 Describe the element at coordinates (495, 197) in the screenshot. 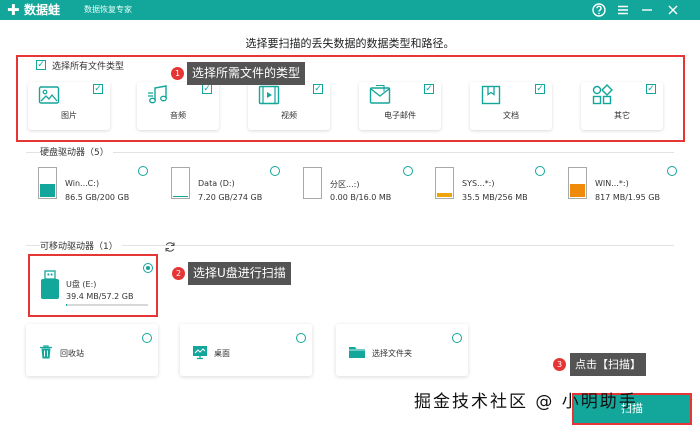

I see `drive-size: 35.5 MB/256 MB` at that location.